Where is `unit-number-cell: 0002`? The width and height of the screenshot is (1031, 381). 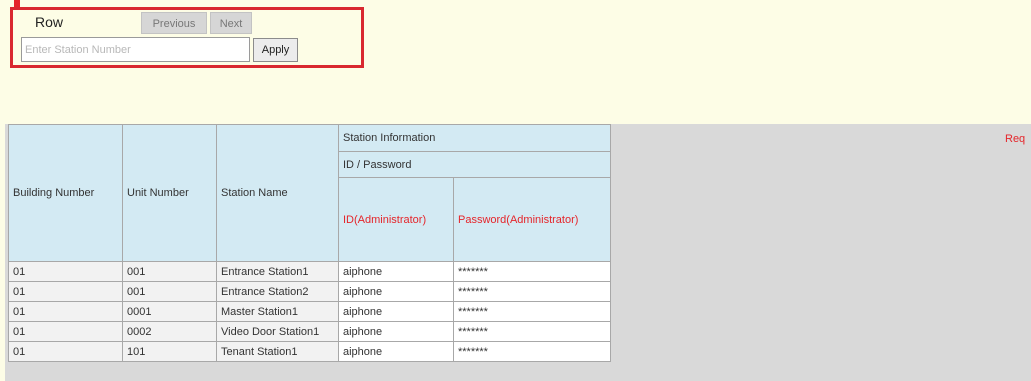 unit-number-cell: 0002 is located at coordinates (169, 331).